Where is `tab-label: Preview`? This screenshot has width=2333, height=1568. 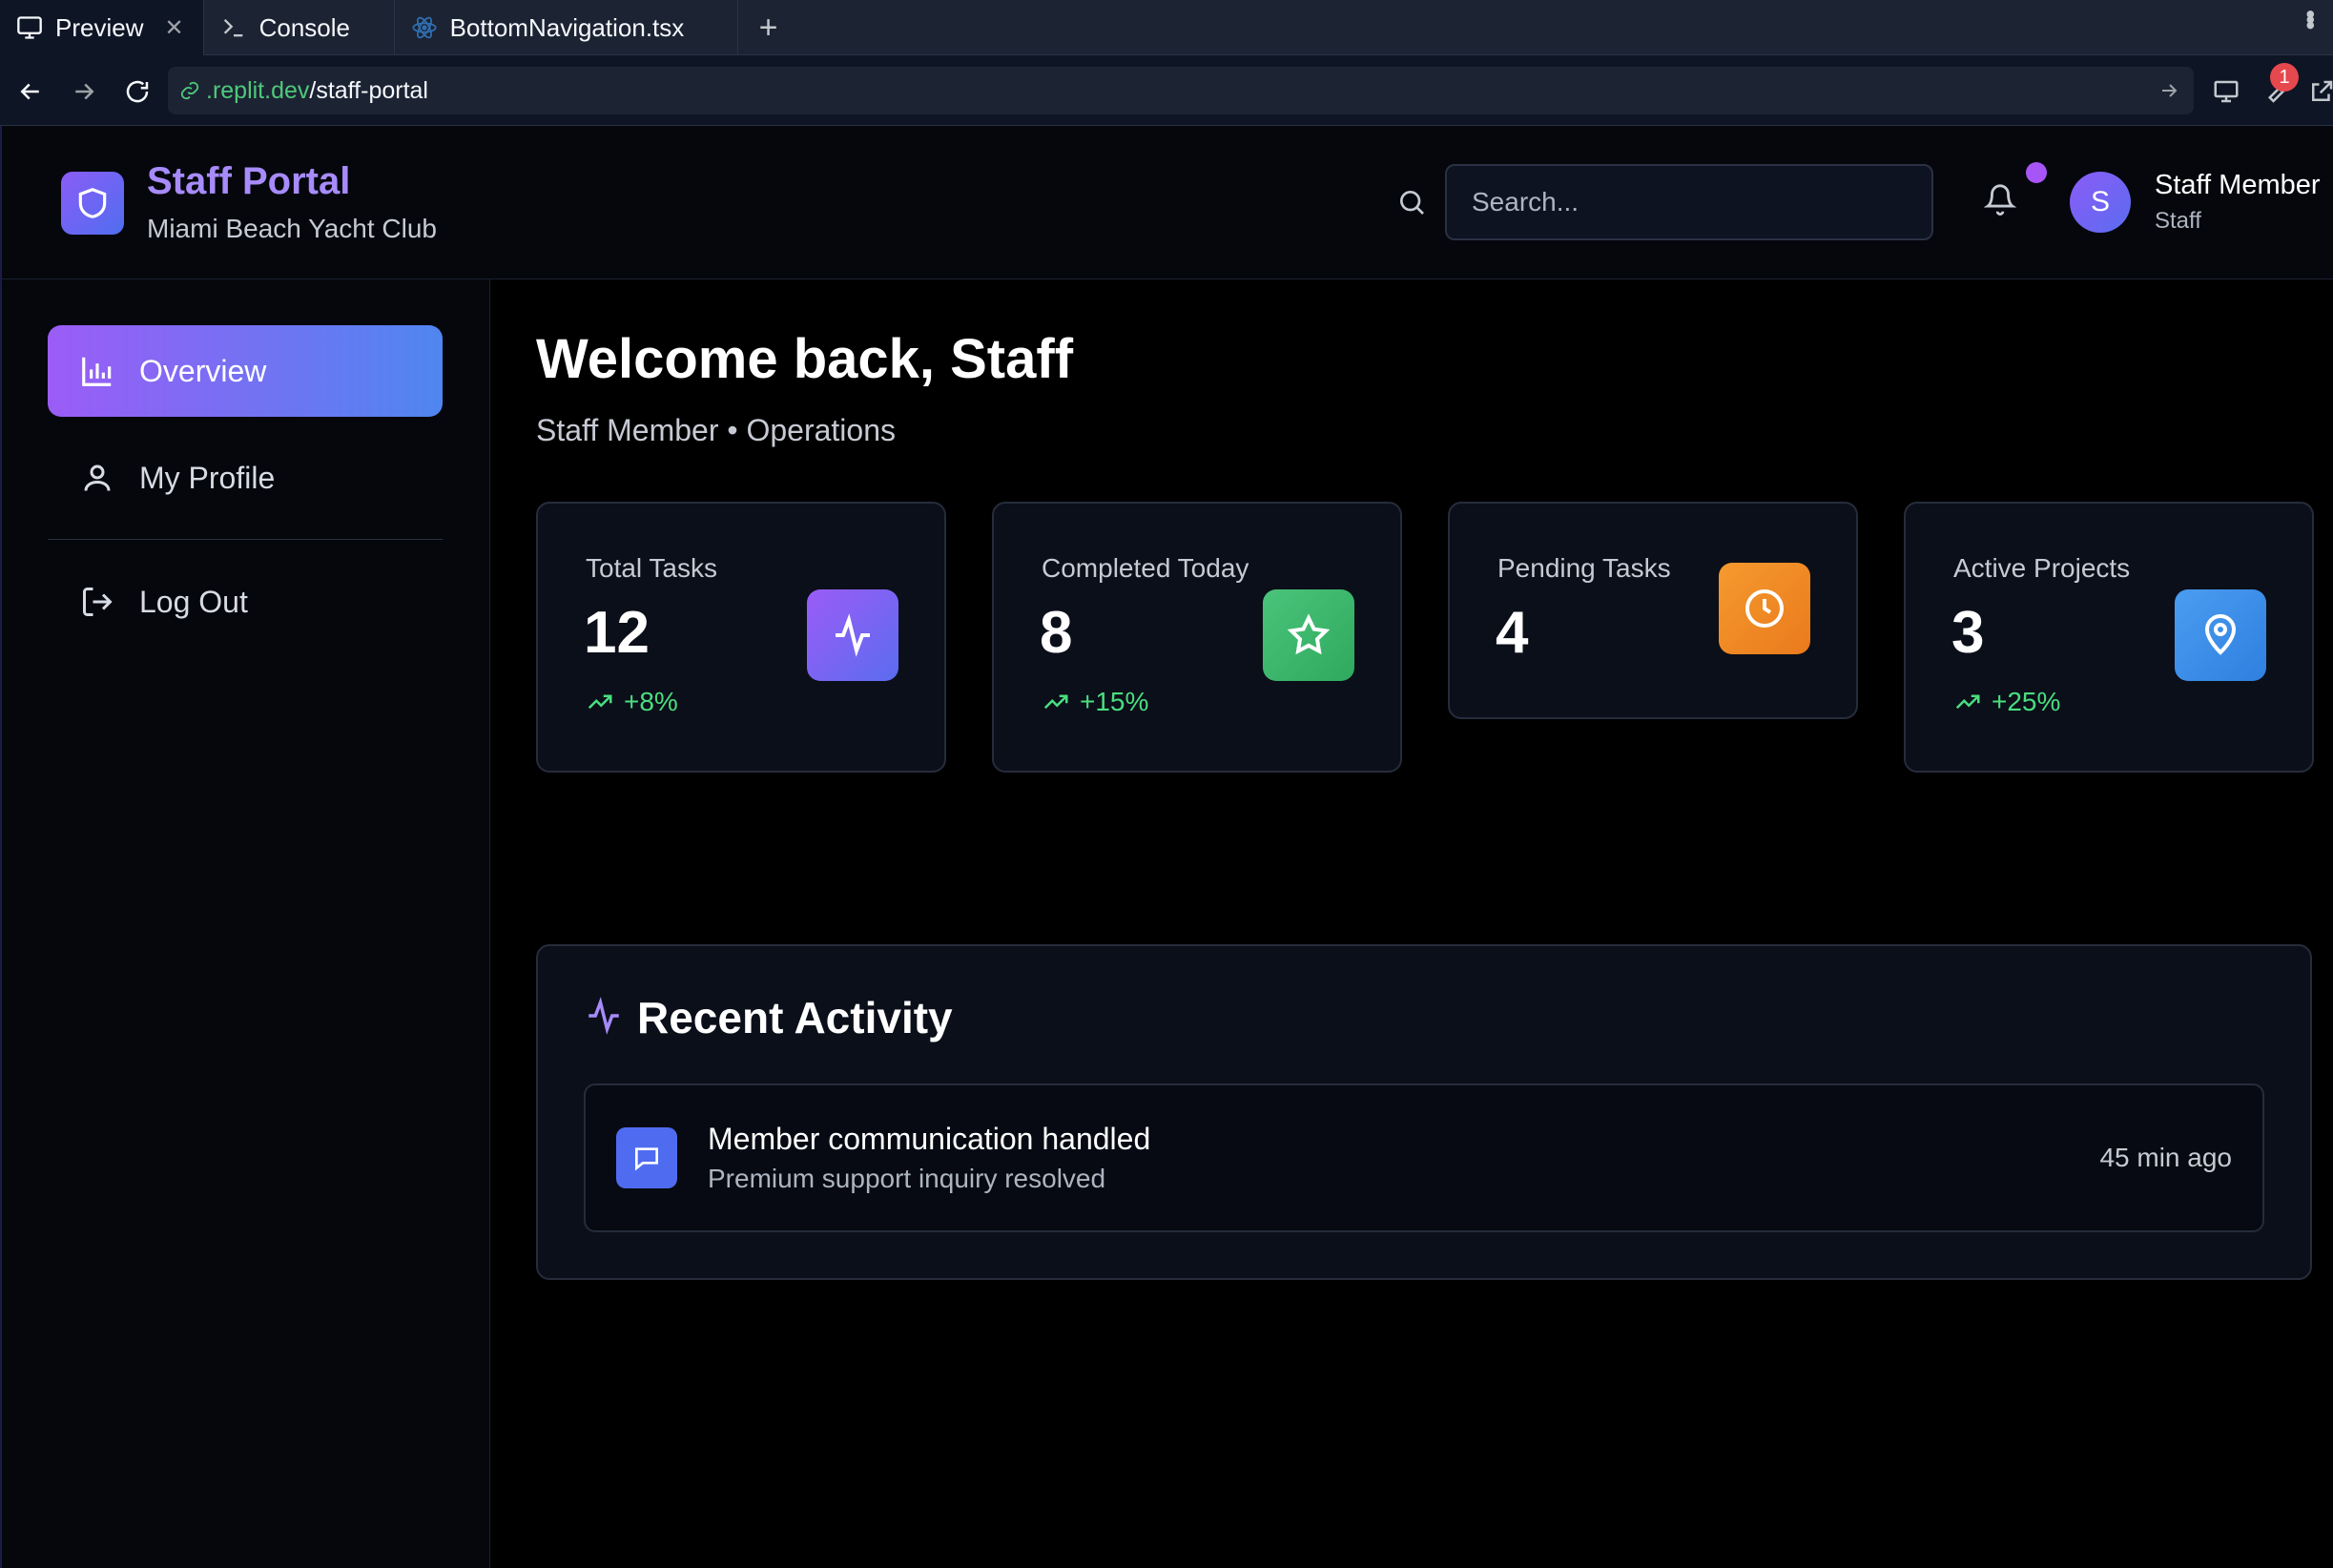 tab-label: Preview is located at coordinates (99, 27).